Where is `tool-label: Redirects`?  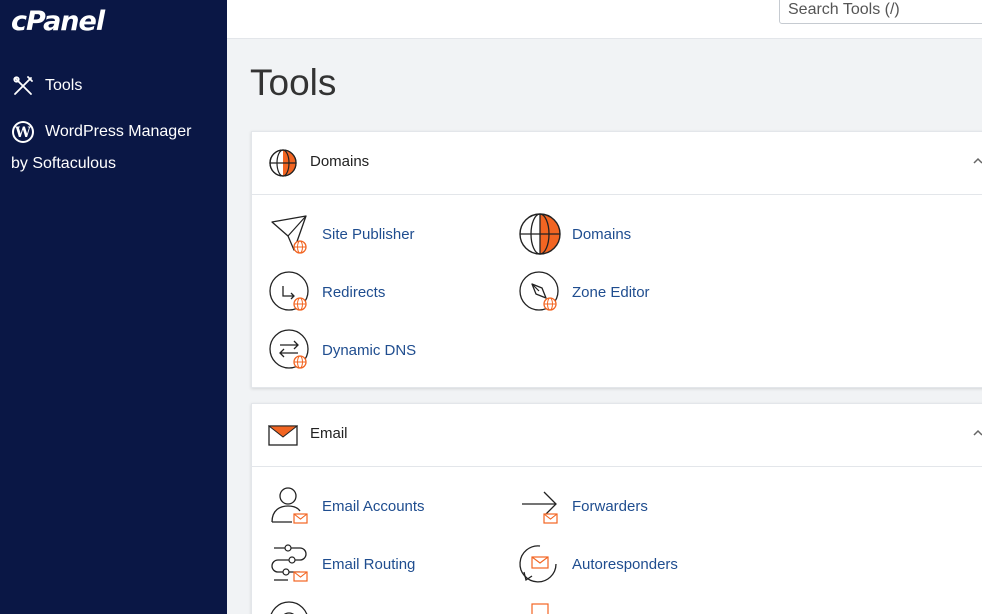 tool-label: Redirects is located at coordinates (354, 292).